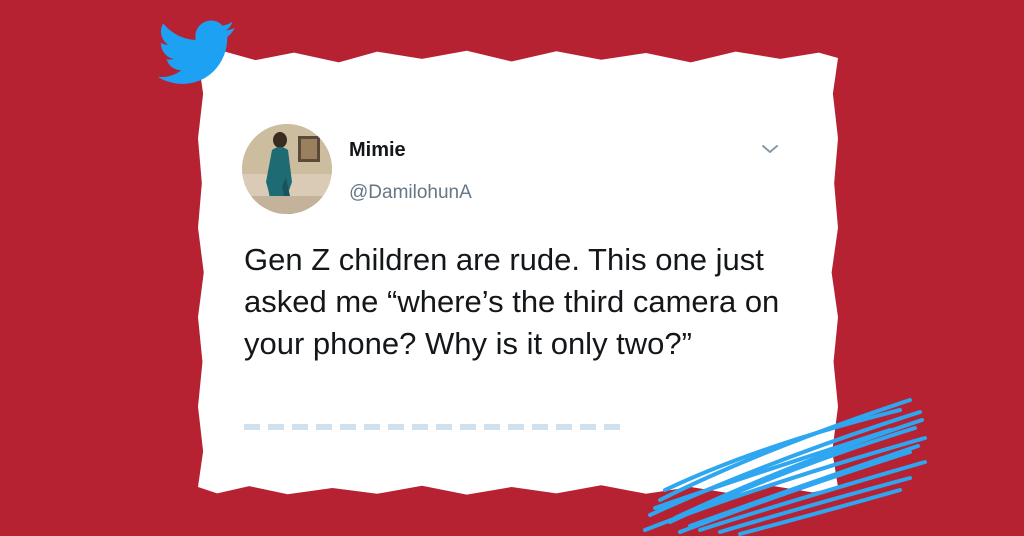  Describe the element at coordinates (434, 427) in the screenshot. I see `tweet-meta-faded` at that location.